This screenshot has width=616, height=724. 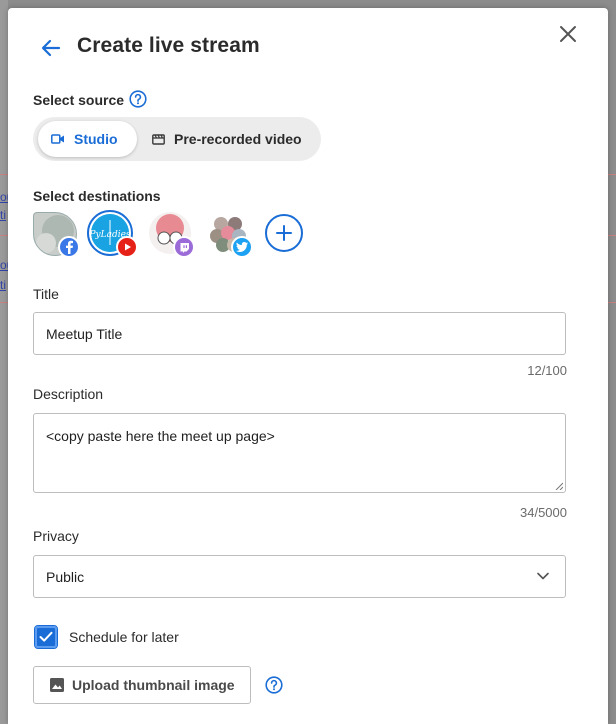 What do you see at coordinates (46, 294) in the screenshot?
I see `title-label: Title` at bounding box center [46, 294].